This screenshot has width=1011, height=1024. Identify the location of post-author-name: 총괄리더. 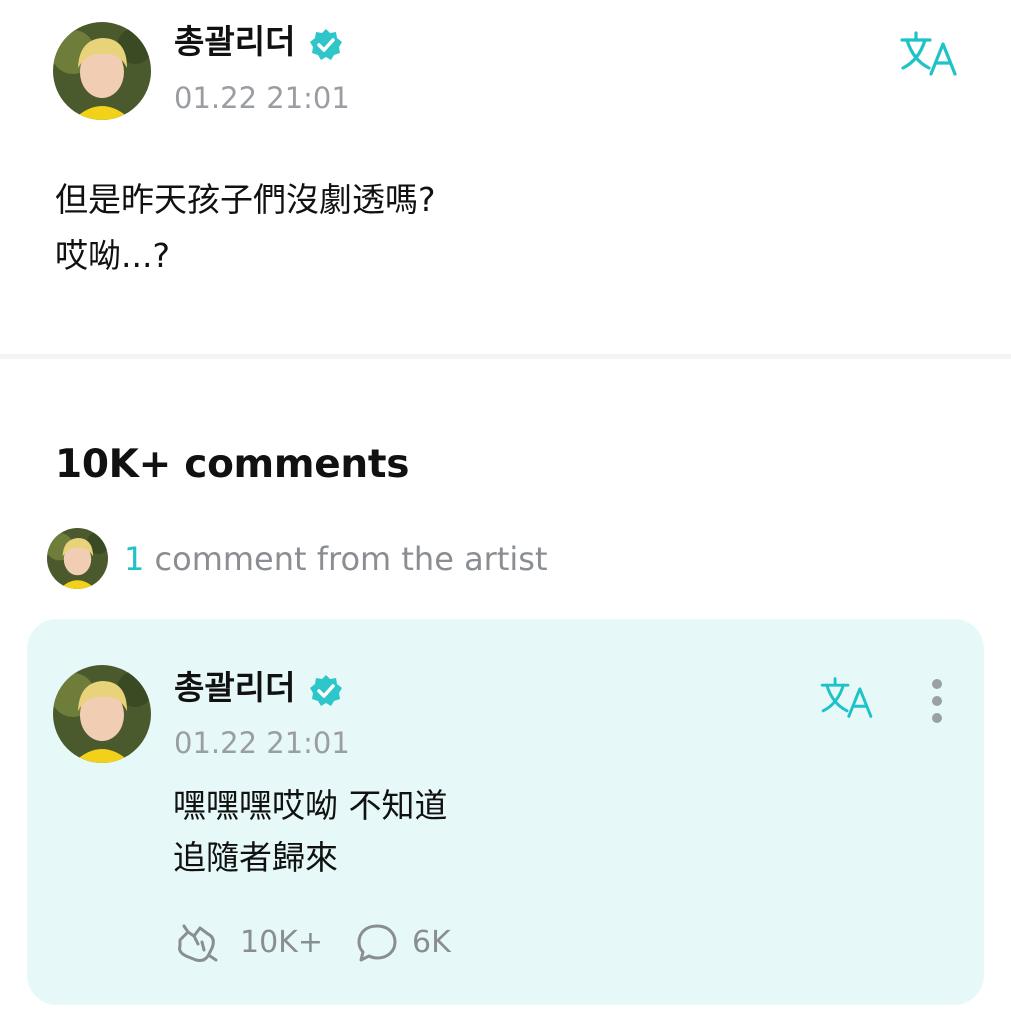
(234, 42).